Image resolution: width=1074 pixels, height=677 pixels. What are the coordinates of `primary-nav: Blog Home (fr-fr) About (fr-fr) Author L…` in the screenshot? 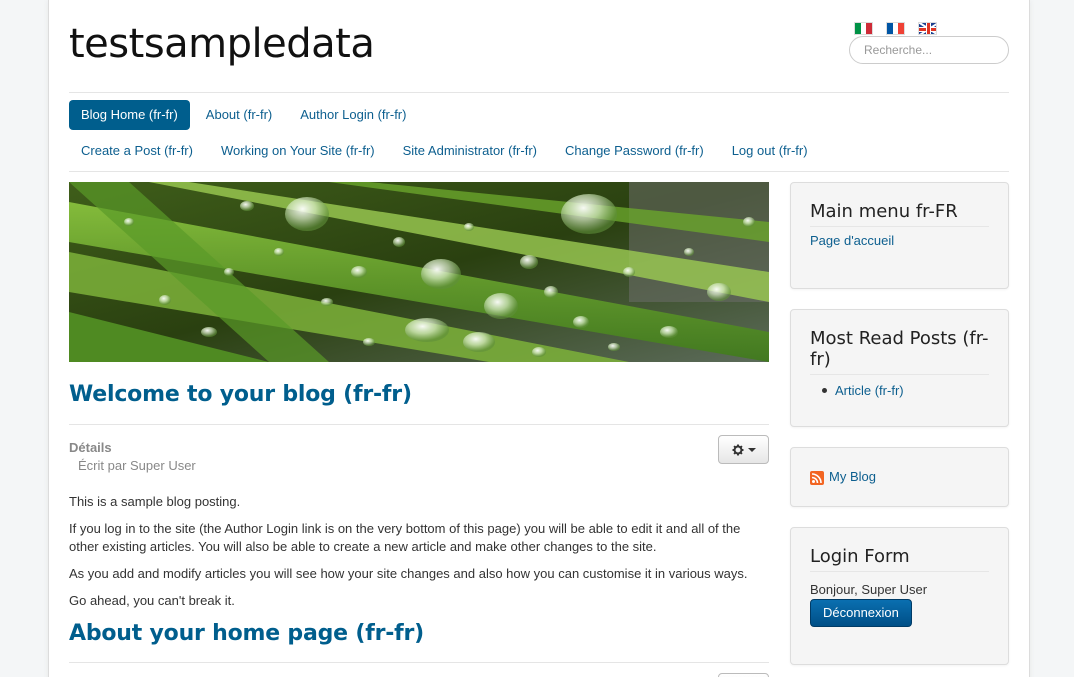 It's located at (243, 115).